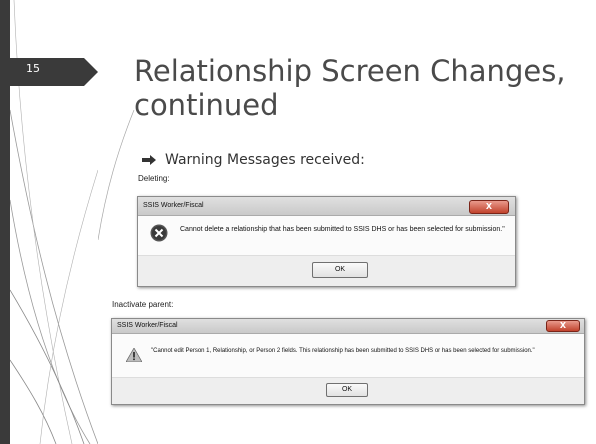  Describe the element at coordinates (143, 304) in the screenshot. I see `caption-inactivate-parent: Inactivate parent:` at that location.